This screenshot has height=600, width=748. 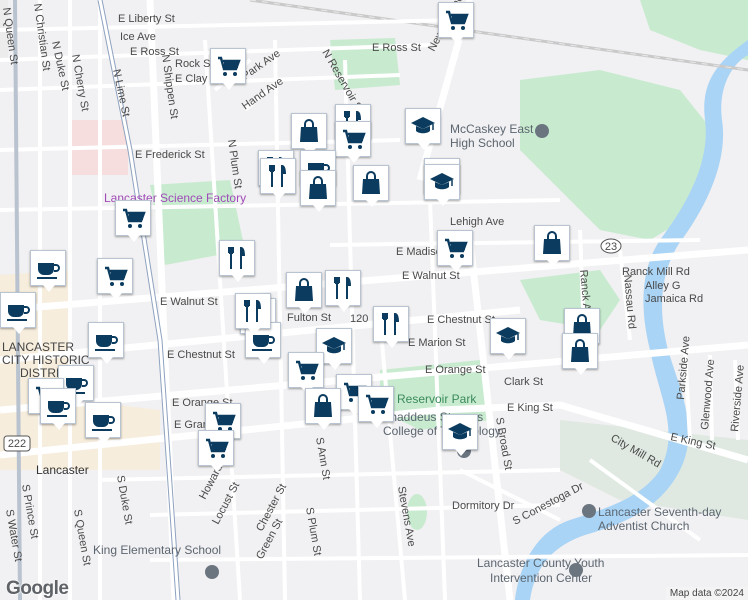 What do you see at coordinates (662, 286) in the screenshot?
I see `street-label: Alley G` at bounding box center [662, 286].